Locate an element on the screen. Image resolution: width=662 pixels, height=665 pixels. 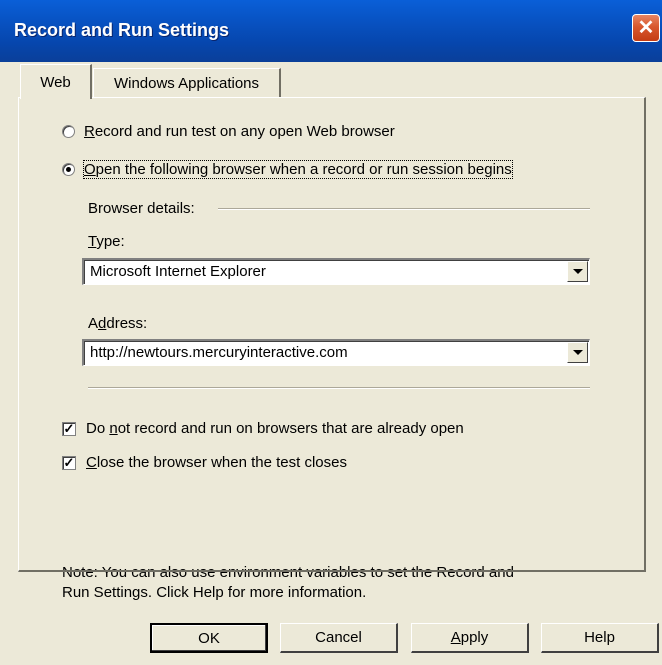
tab-windows-applications: Windows Applications is located at coordinates (187, 83).